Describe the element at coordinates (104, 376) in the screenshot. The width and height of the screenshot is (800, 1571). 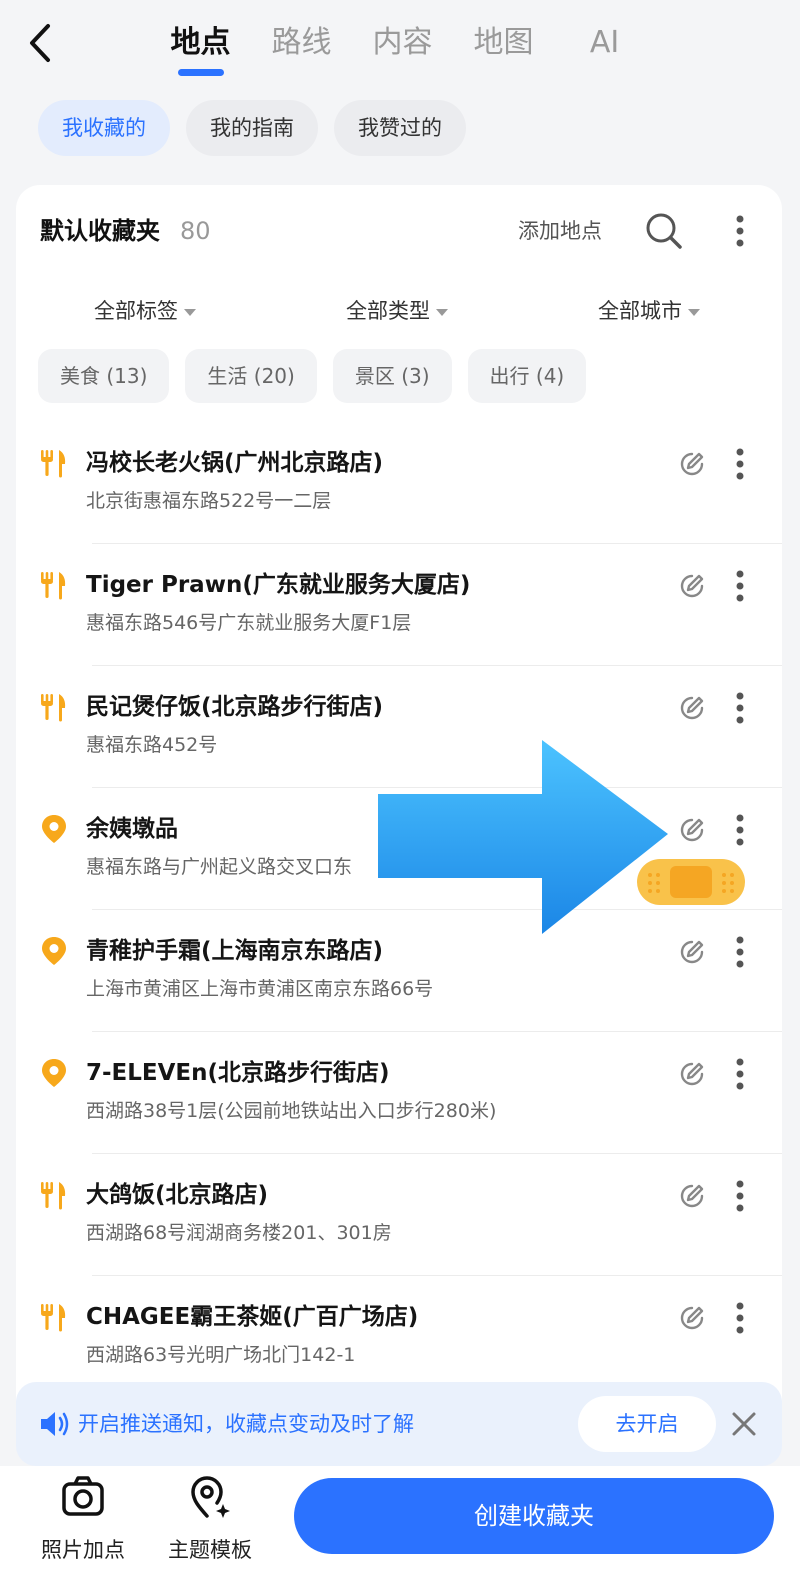
I see `chip-food: 美食 (13)` at that location.